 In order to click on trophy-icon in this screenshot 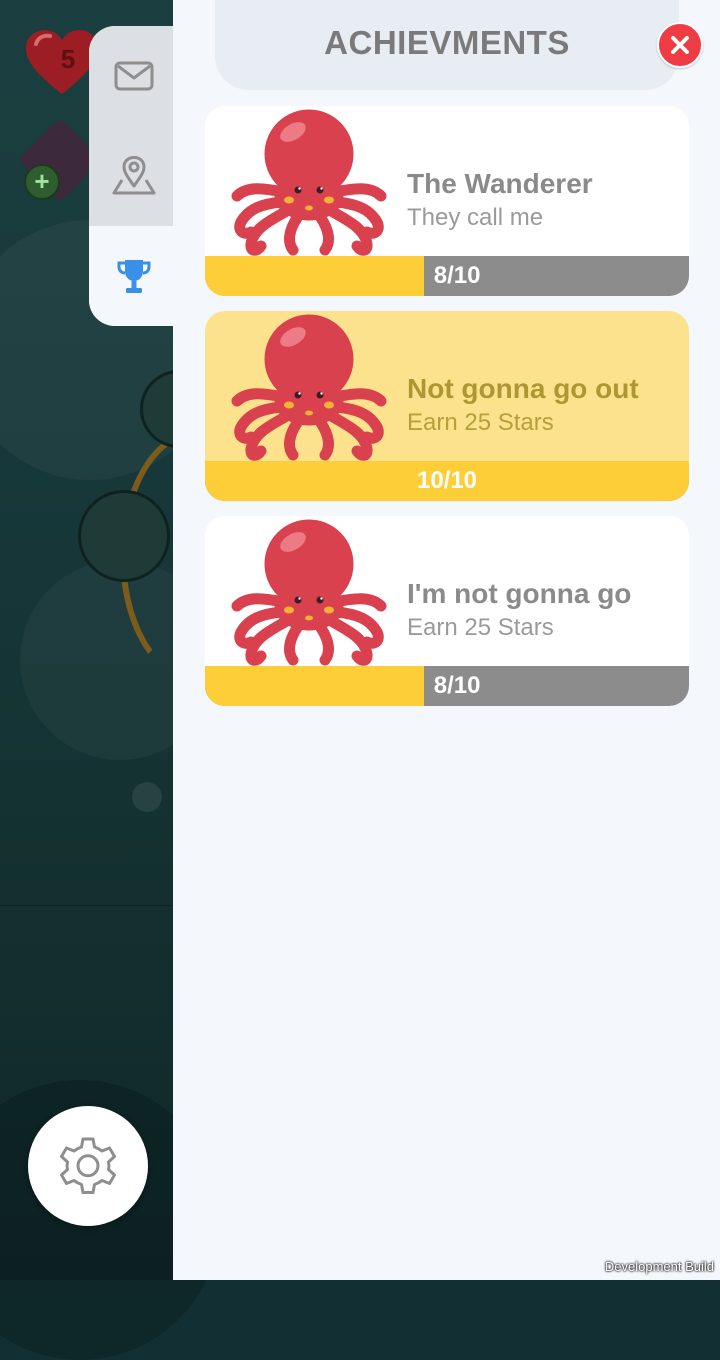, I will do `click(134, 276)`.